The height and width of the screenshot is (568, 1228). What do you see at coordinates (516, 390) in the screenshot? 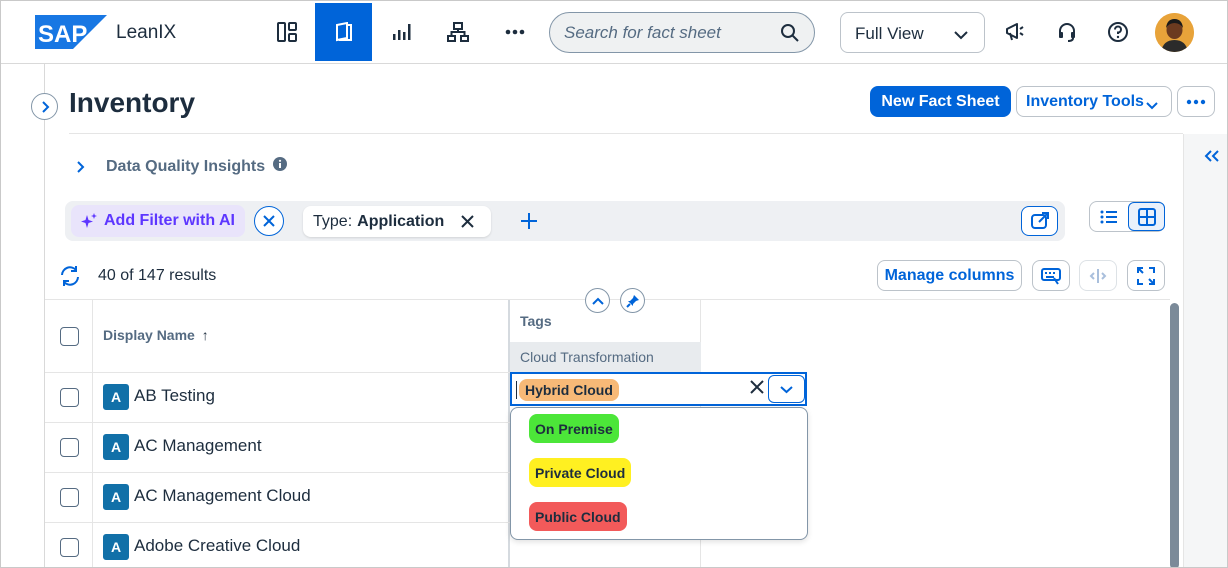
I see `text-cursor` at bounding box center [516, 390].